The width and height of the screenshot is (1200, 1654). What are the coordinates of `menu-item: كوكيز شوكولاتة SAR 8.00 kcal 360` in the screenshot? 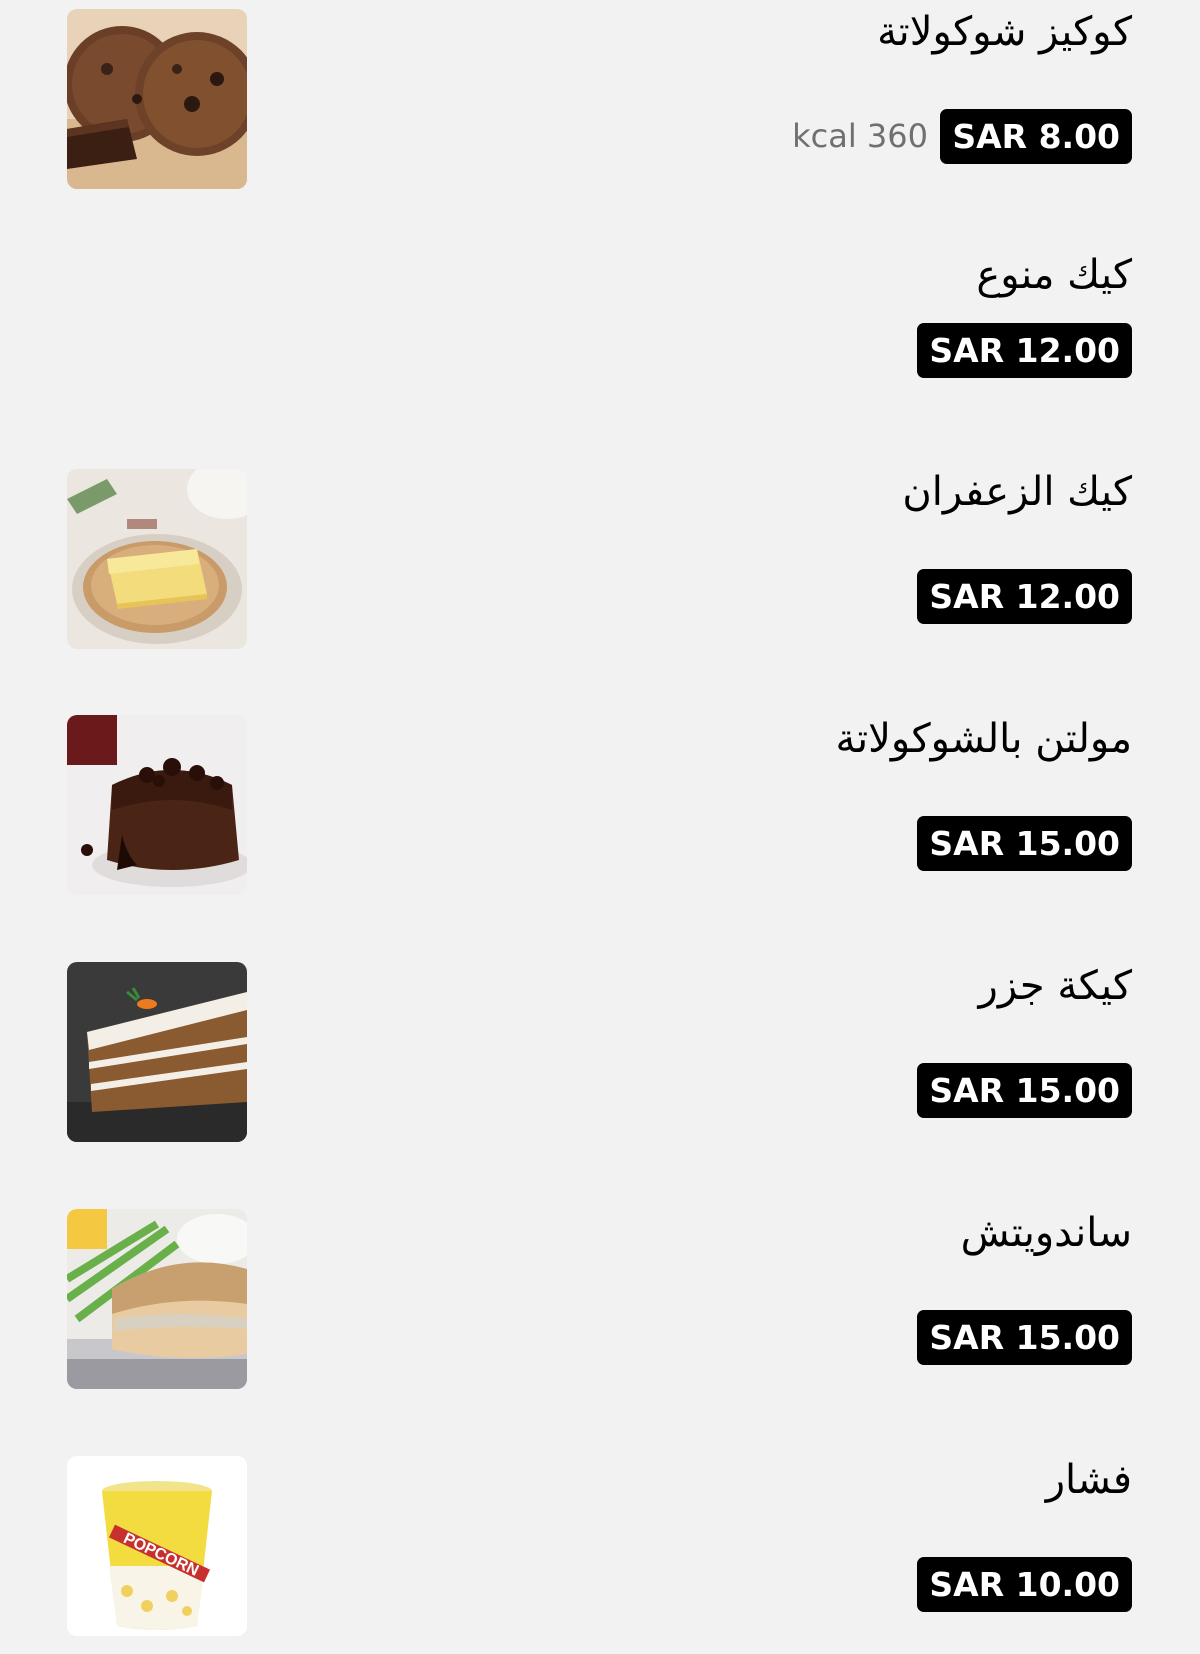 It's located at (600, 100).